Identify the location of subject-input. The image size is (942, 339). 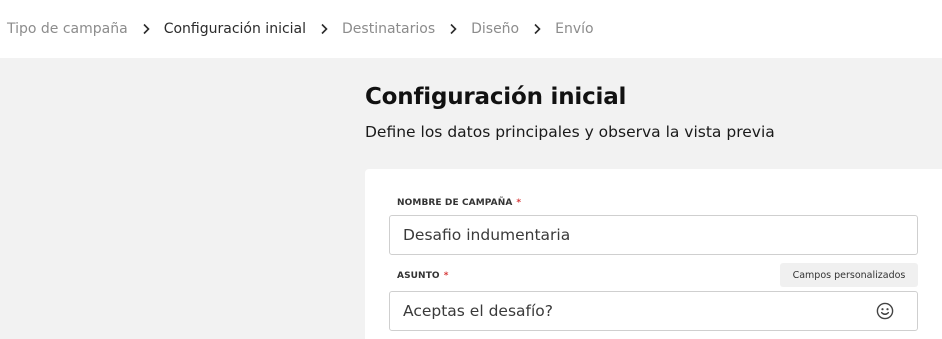
(653, 311).